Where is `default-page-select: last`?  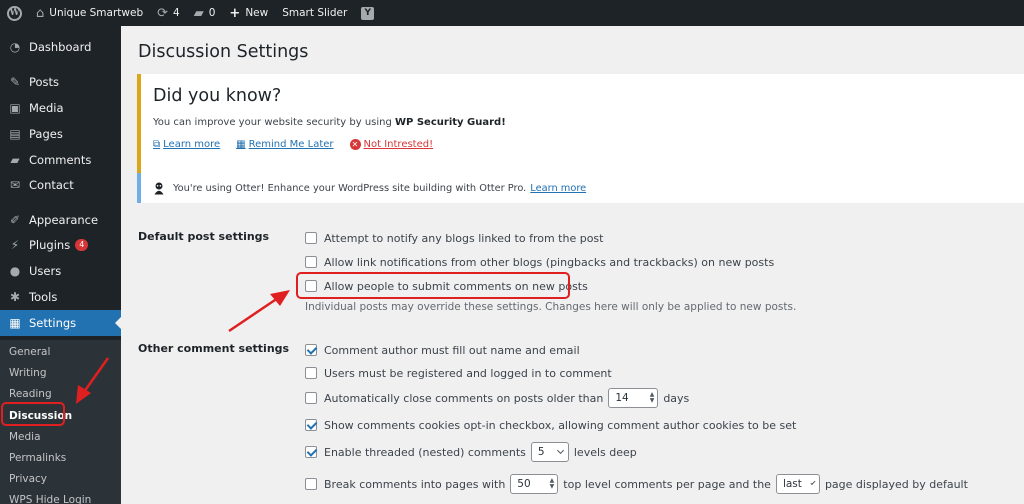 default-page-select: last is located at coordinates (797, 484).